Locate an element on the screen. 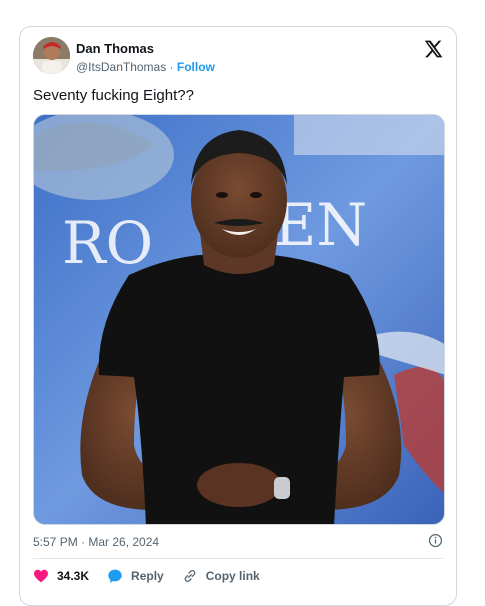 The height and width of the screenshot is (606, 485). author-handle-line: @ItsDanThomas · Follow is located at coordinates (145, 67).